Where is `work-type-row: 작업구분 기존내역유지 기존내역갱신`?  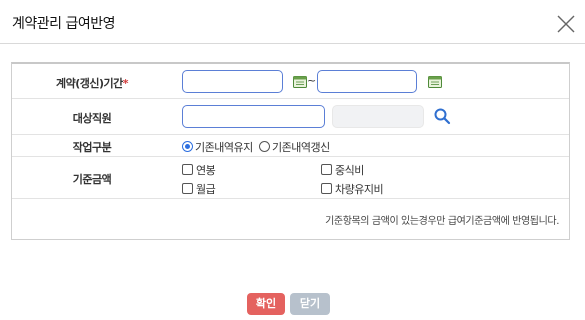 work-type-row: 작업구분 기존내역유지 기존내역갱신 is located at coordinates (290, 146).